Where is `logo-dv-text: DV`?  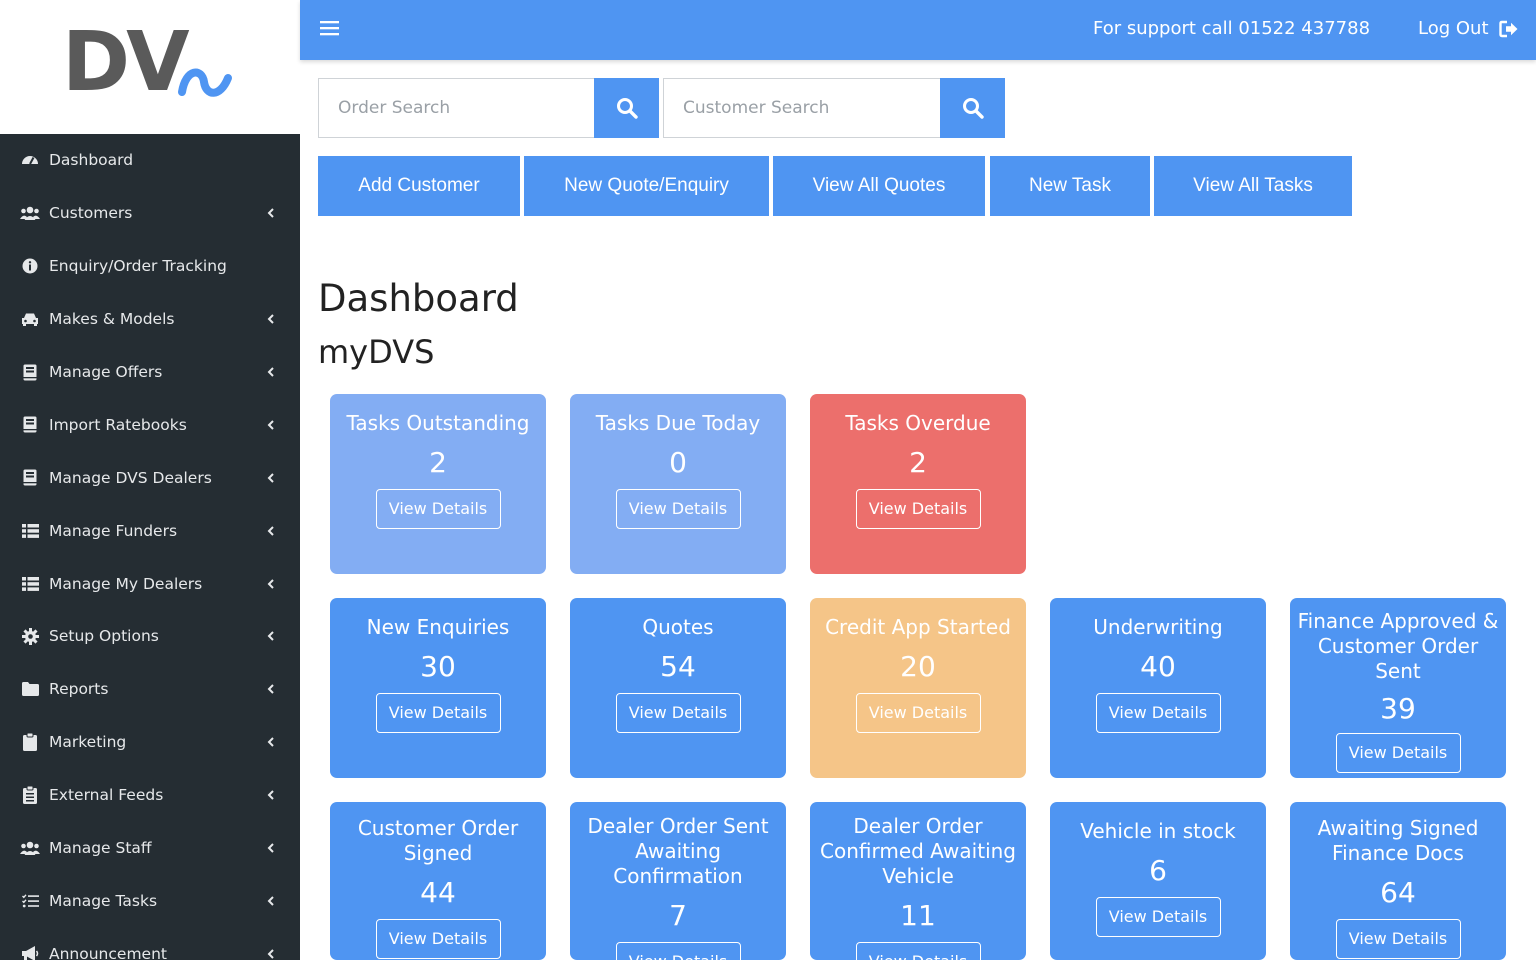 logo-dv-text: DV is located at coordinates (126, 62).